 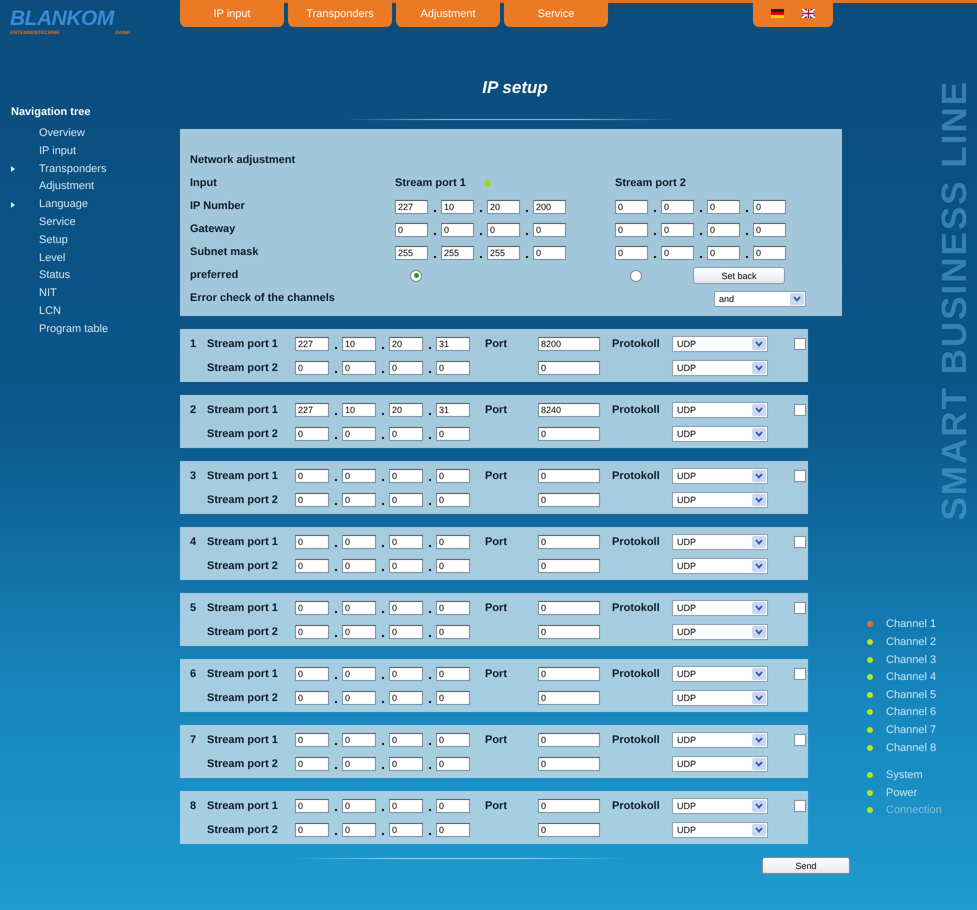 I want to click on error-check-dropdown: and, so click(x=760, y=298).